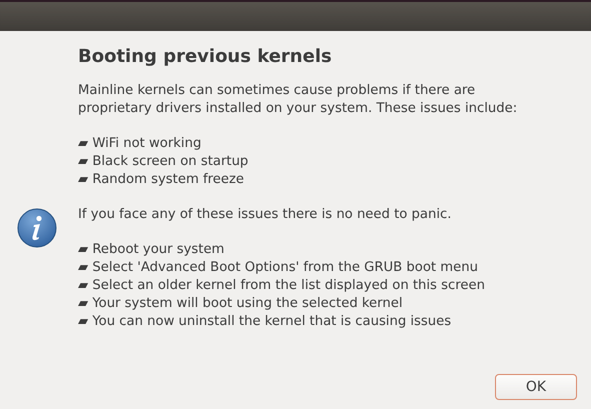 This screenshot has width=591, height=409. What do you see at coordinates (152, 249) in the screenshot?
I see `list-item: ▰ Reboot your system` at bounding box center [152, 249].